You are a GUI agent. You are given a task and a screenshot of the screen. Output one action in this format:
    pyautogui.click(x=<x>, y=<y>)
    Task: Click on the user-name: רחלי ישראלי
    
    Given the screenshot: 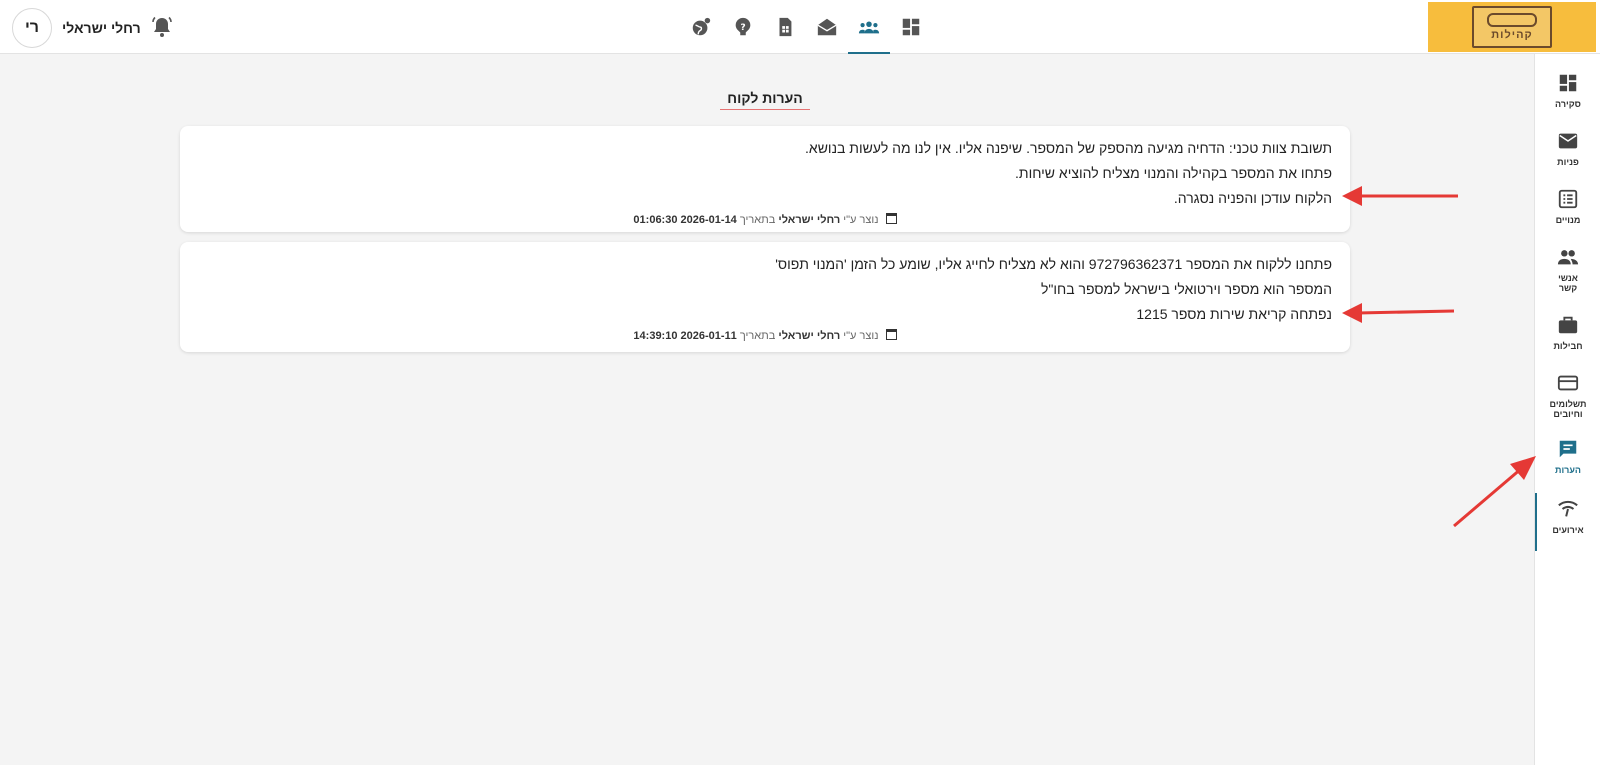 What is the action you would take?
    pyautogui.click(x=101, y=28)
    